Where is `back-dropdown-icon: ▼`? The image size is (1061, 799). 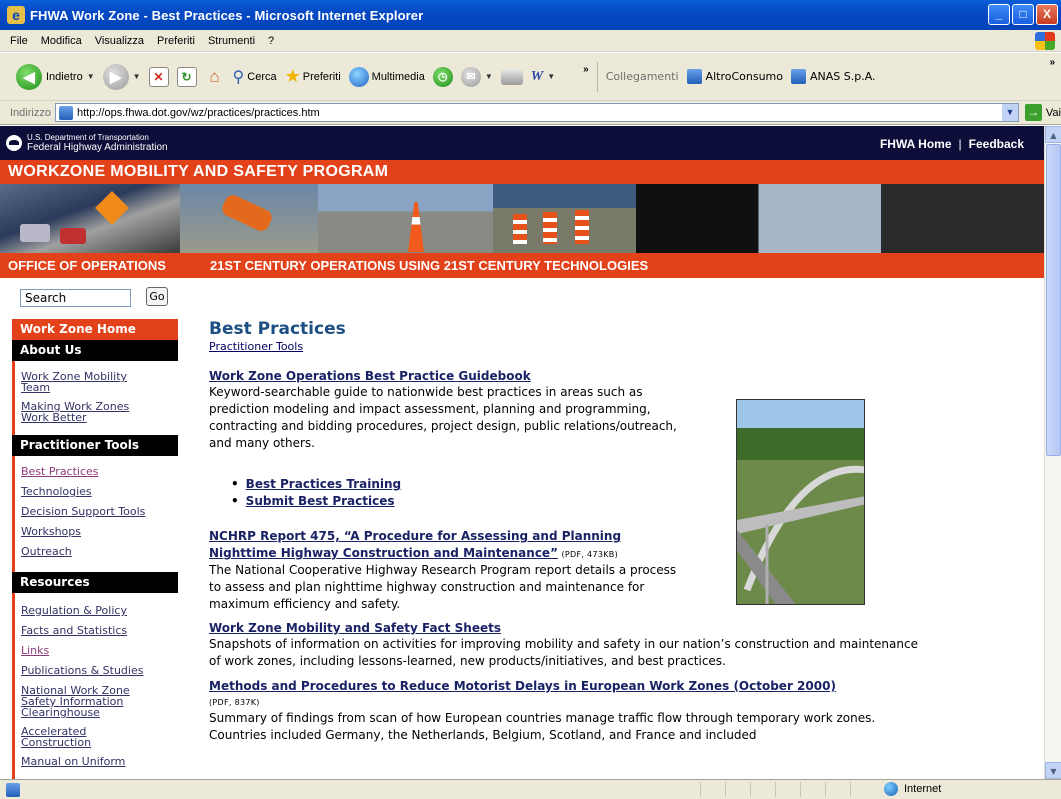
back-dropdown-icon: ▼ is located at coordinates (91, 76).